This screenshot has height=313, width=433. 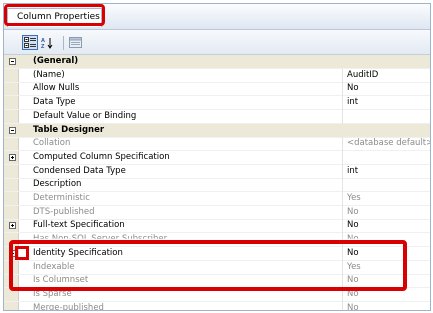 I want to click on category-label: (General), so click(x=56, y=61).